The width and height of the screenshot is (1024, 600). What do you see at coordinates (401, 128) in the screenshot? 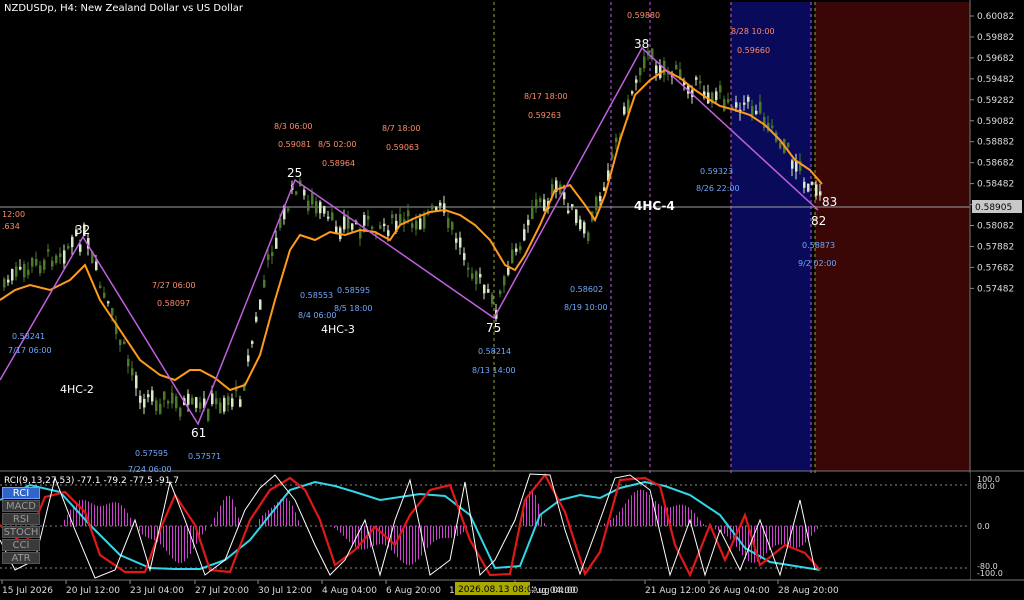
I see `svg-text: 8/7 18:00` at bounding box center [401, 128].